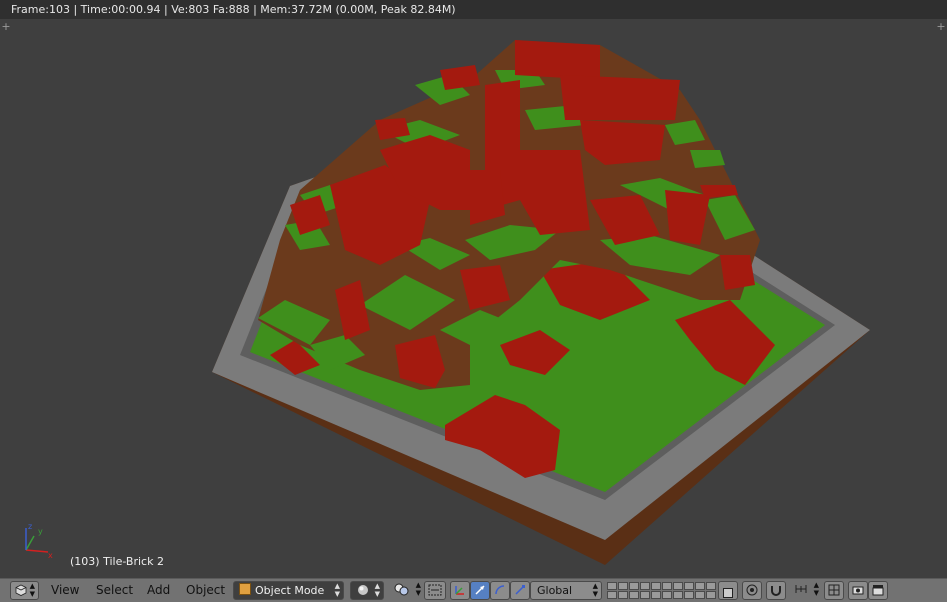  I want to click on camera-icon, so click(858, 590).